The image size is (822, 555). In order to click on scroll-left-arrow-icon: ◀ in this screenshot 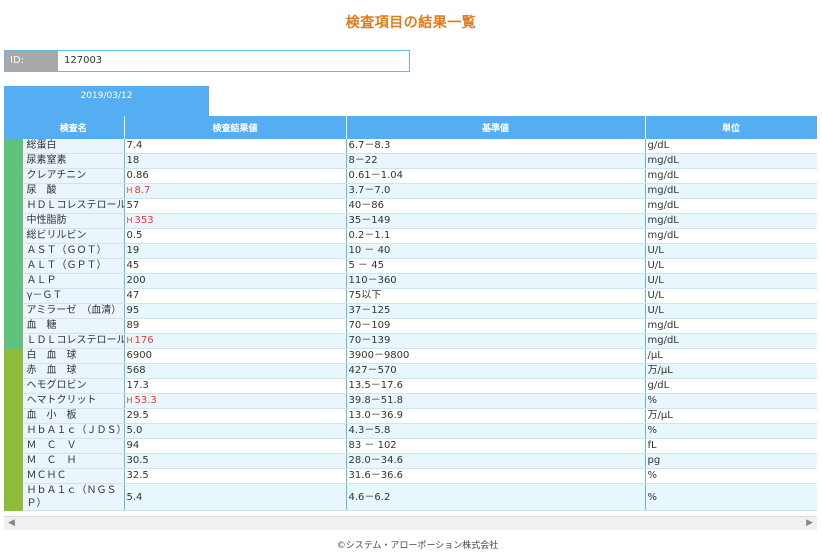, I will do `click(11, 523)`.